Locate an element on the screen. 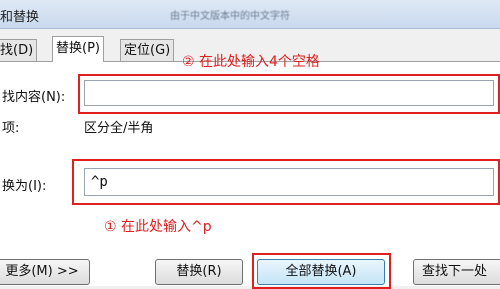 The width and height of the screenshot is (500, 289). find-next-button: 查找下一处 is located at coordinates (456, 272).